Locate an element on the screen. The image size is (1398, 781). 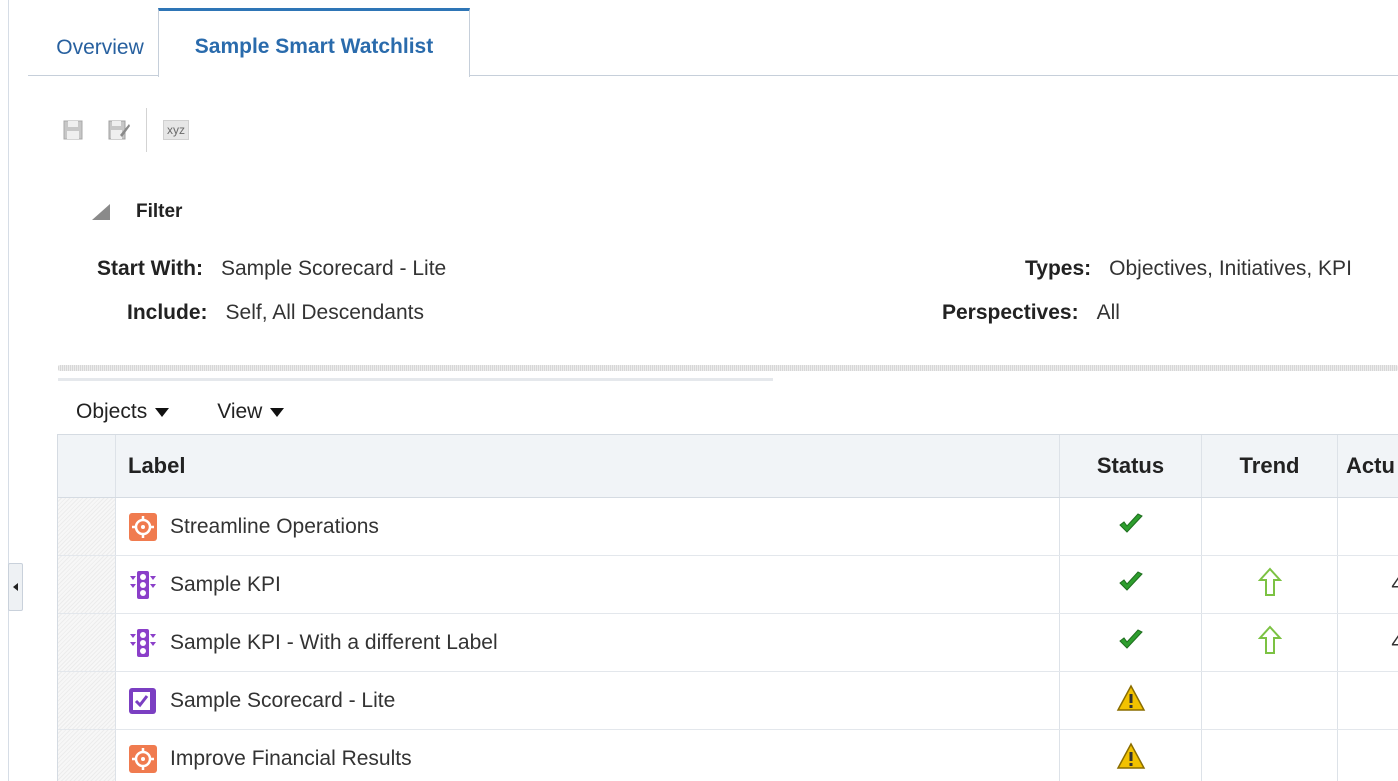
rename-button: xyz is located at coordinates (176, 130).